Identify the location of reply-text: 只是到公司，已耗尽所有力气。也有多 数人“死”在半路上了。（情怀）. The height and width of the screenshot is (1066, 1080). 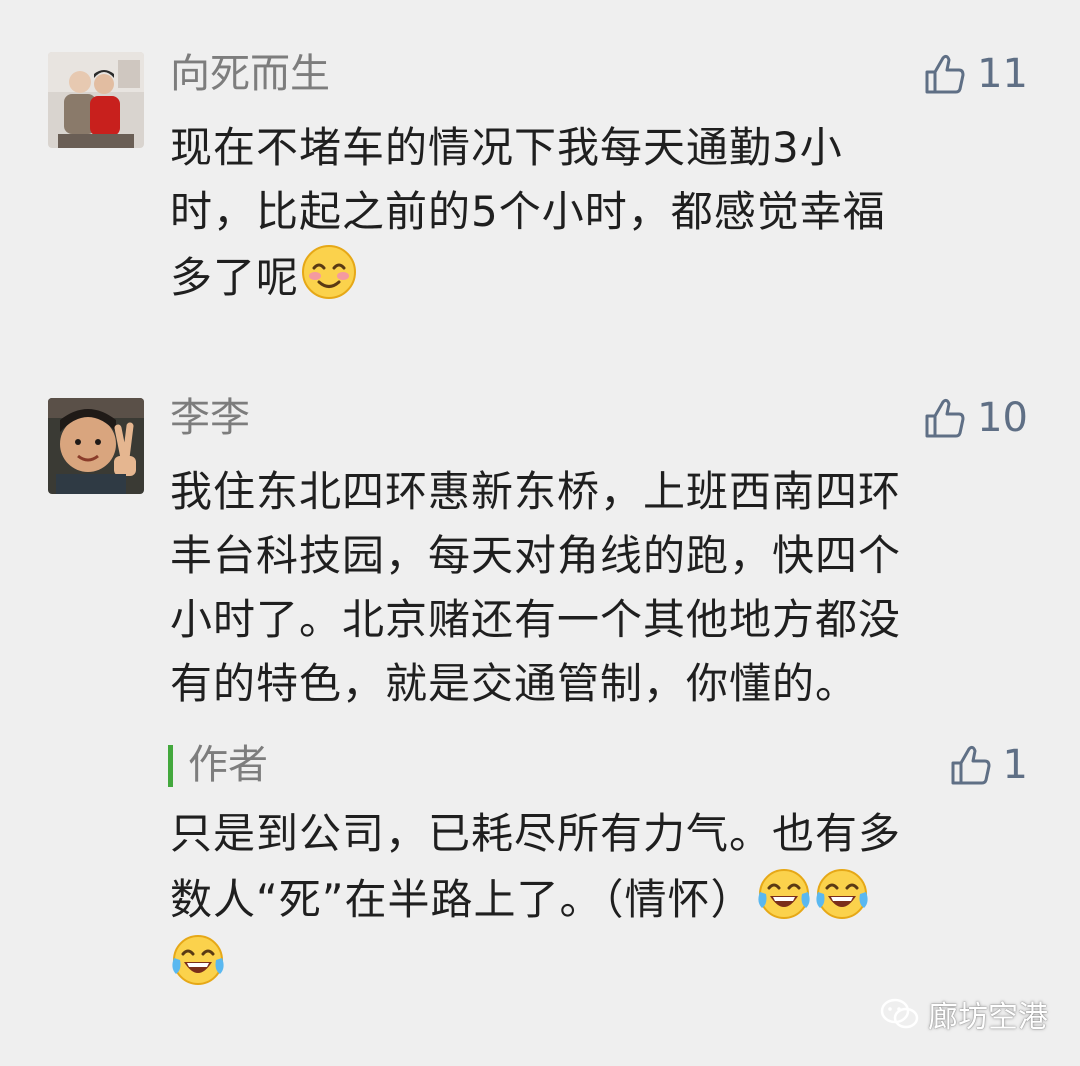
(535, 900).